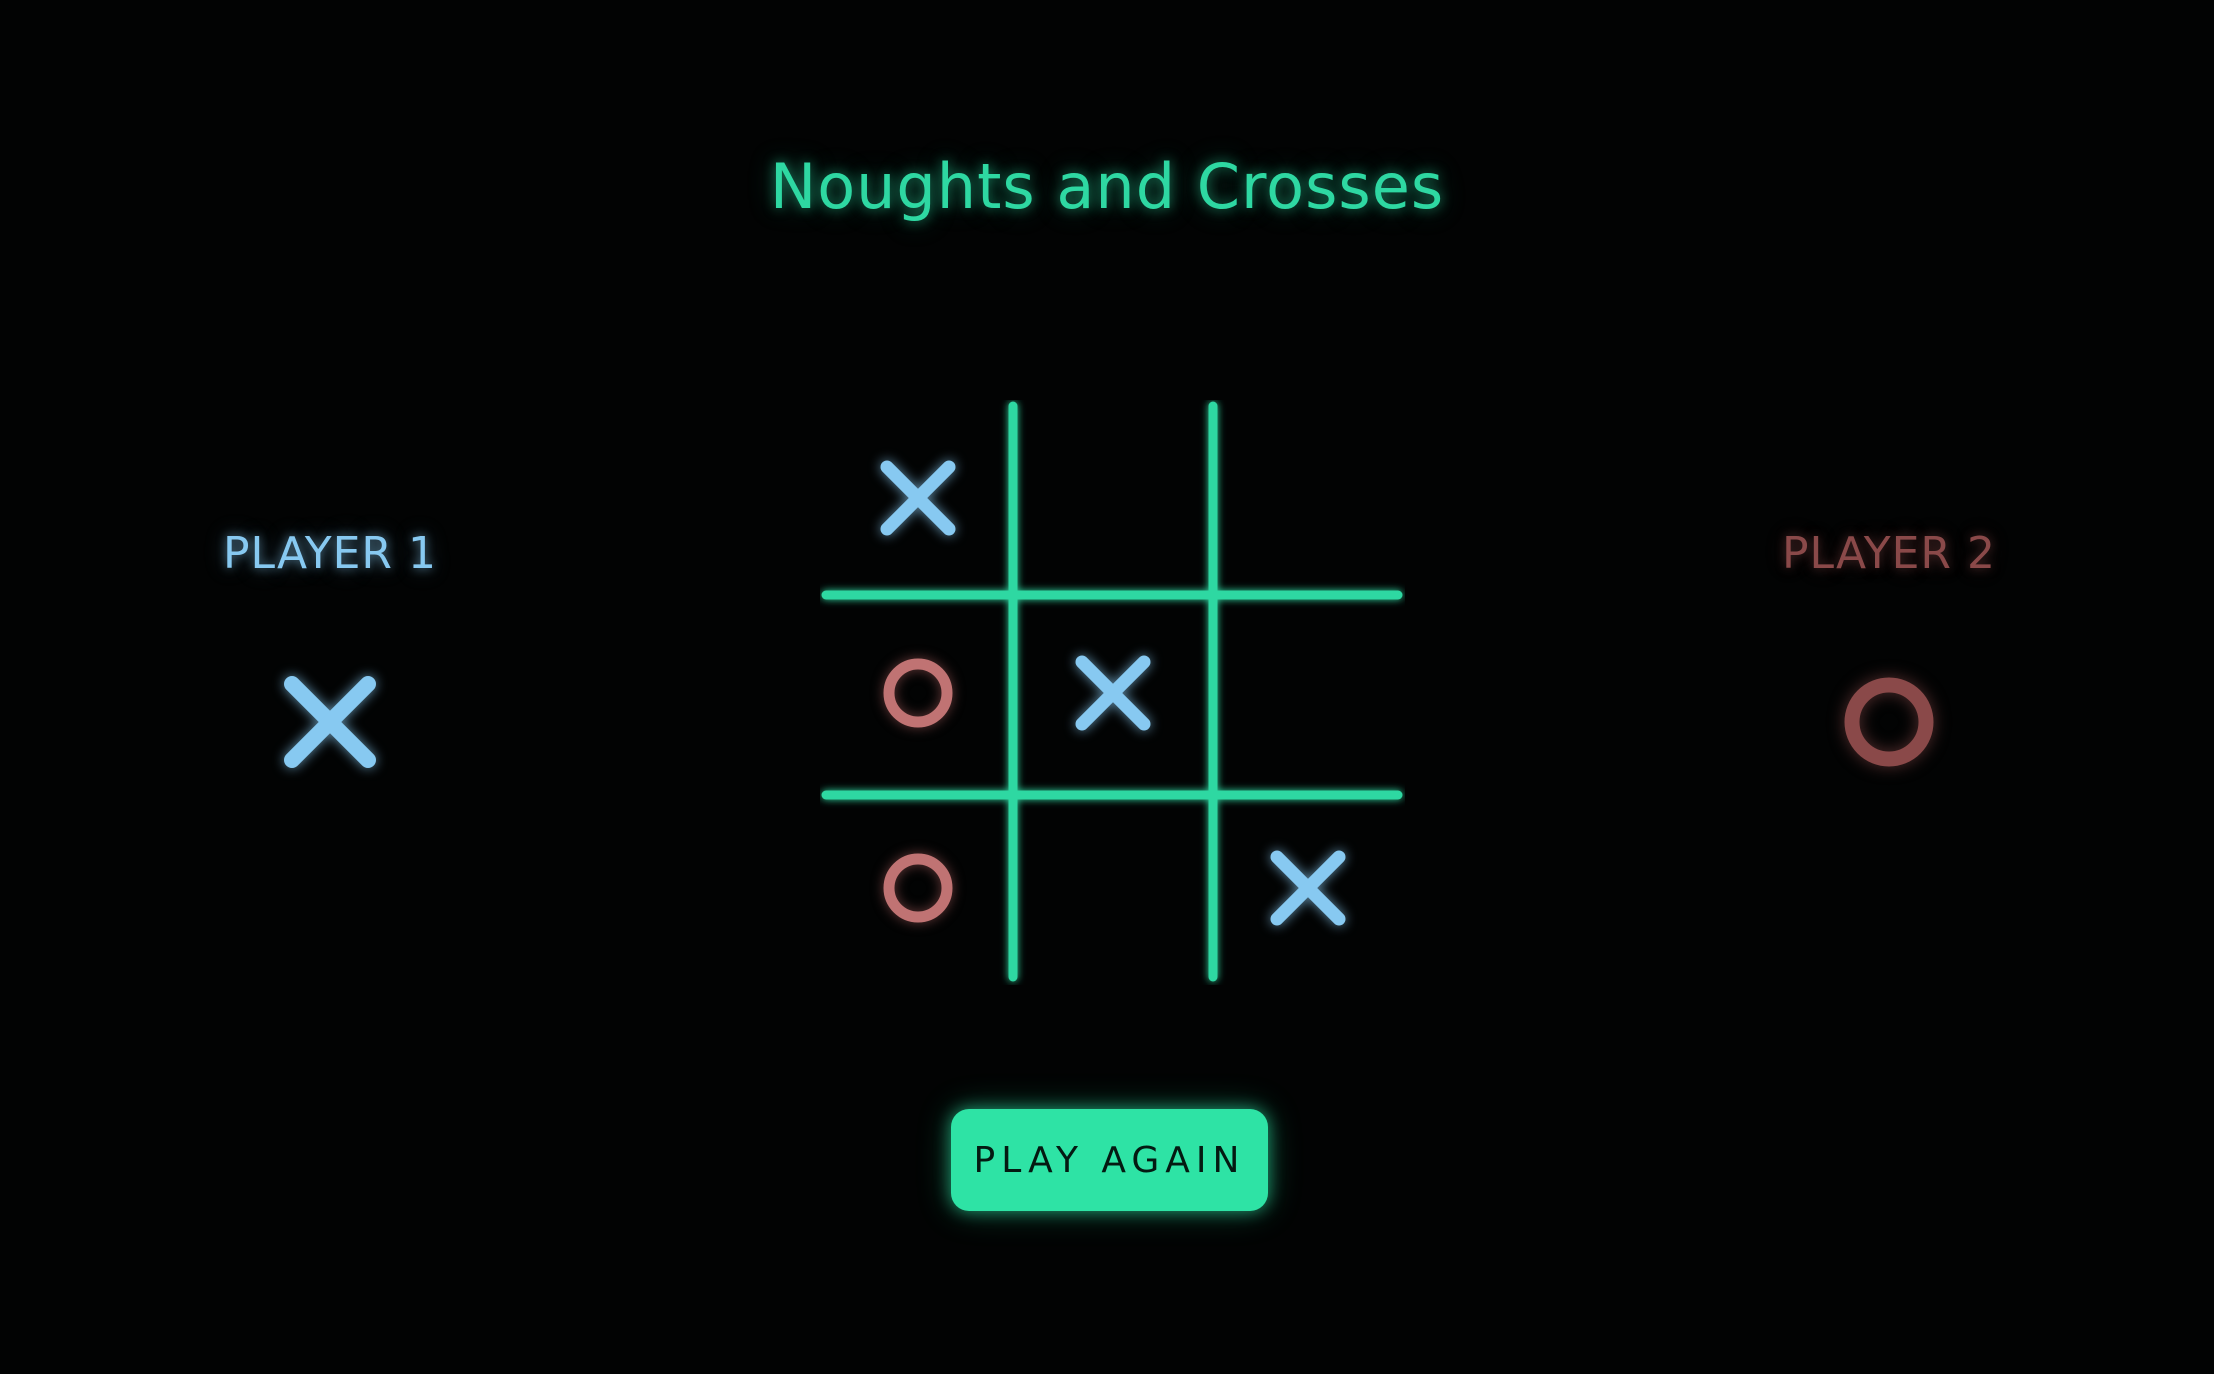 This screenshot has height=1374, width=2214. What do you see at coordinates (330, 722) in the screenshot?
I see `player-1-cross-icon` at bounding box center [330, 722].